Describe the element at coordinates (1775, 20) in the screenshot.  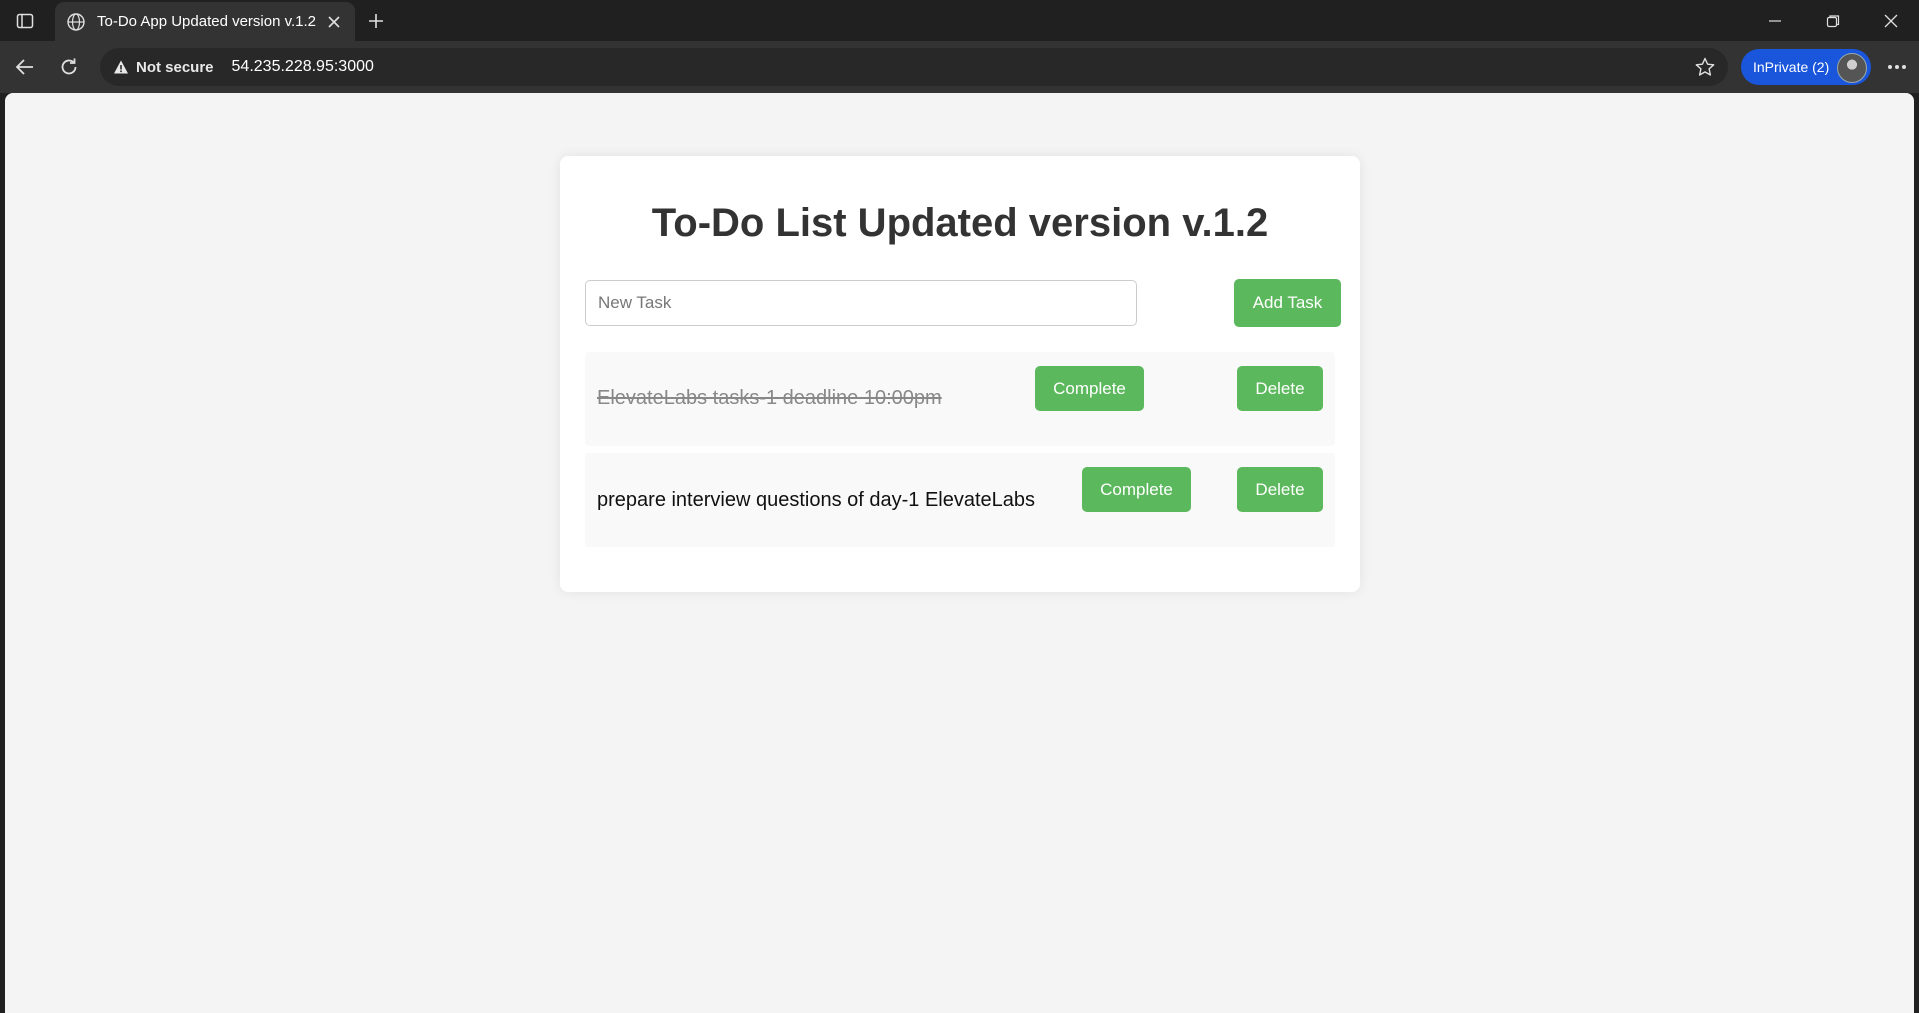
I see `minimize-icon` at that location.